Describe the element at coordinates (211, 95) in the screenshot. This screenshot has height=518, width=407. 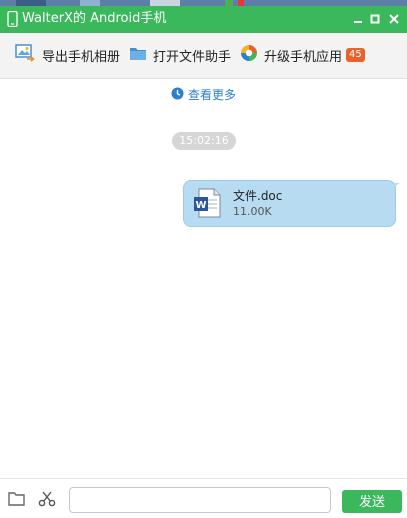
I see `view-more-label: 查看更多` at that location.